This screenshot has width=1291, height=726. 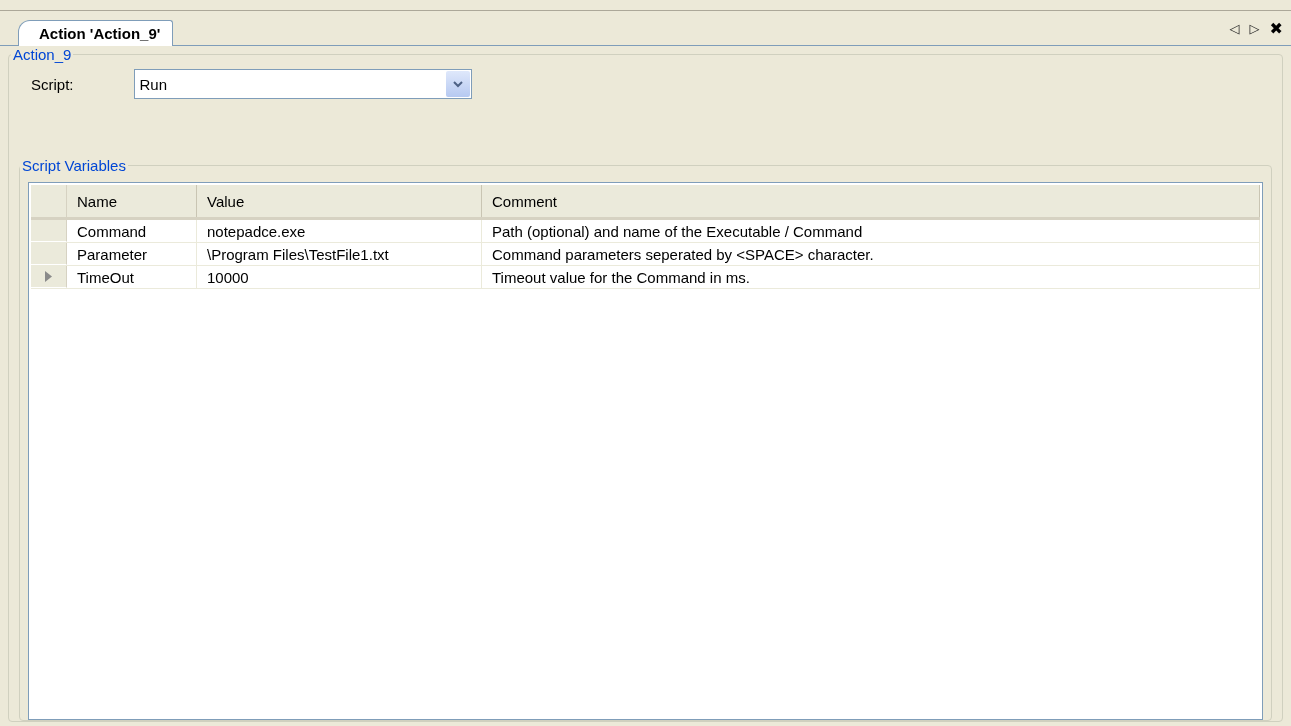 What do you see at coordinates (1276, 28) in the screenshot?
I see `close-button: ✖` at bounding box center [1276, 28].